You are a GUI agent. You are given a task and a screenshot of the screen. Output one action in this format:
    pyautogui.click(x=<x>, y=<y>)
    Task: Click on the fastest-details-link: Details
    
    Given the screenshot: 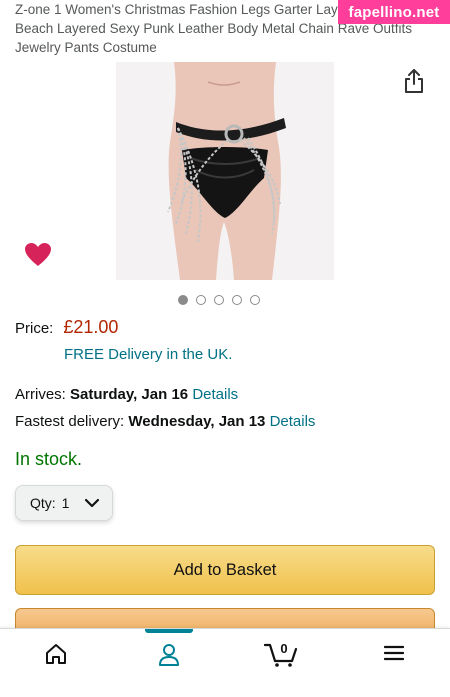 What is the action you would take?
    pyautogui.click(x=293, y=421)
    